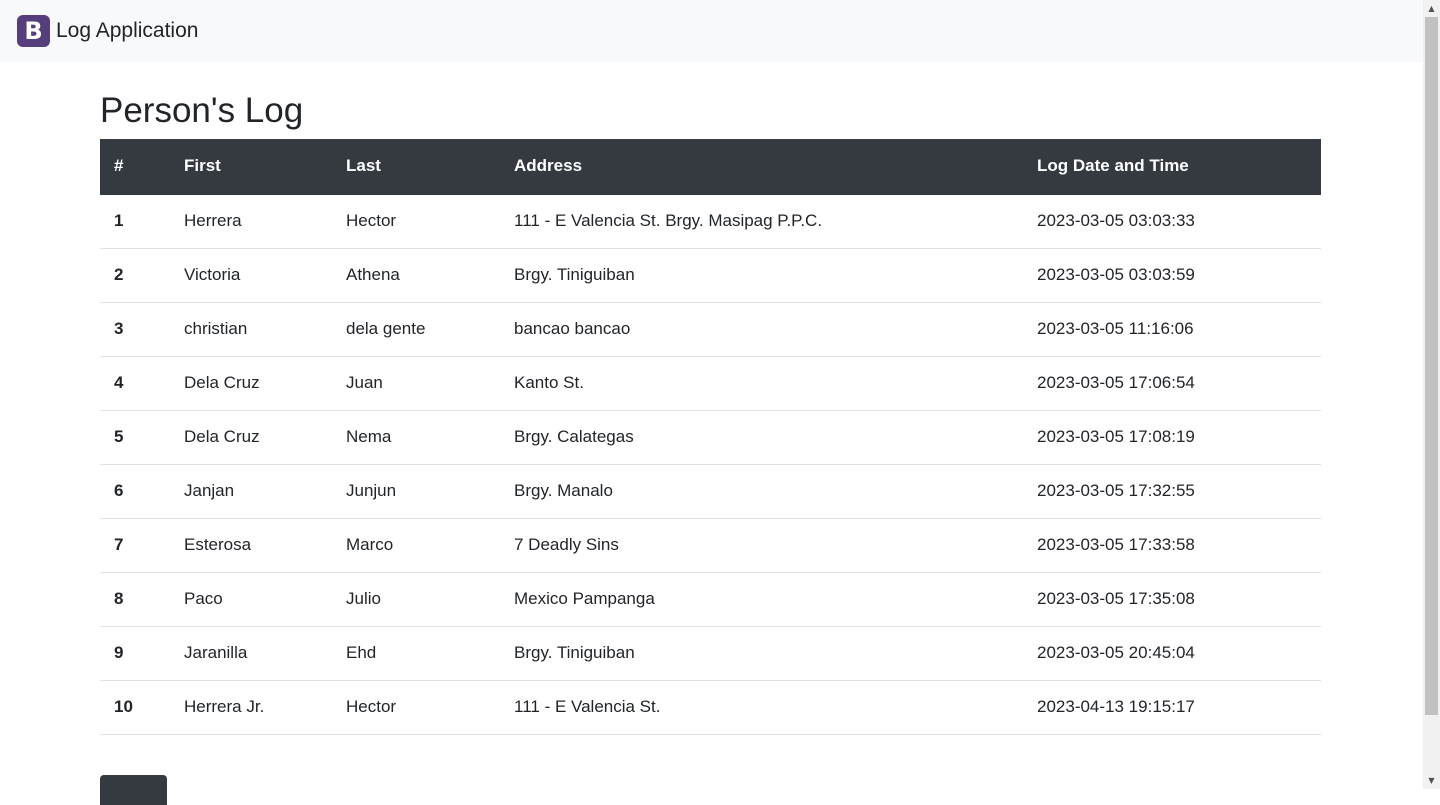  Describe the element at coordinates (202, 110) in the screenshot. I see `page-title: Person's Log` at that location.